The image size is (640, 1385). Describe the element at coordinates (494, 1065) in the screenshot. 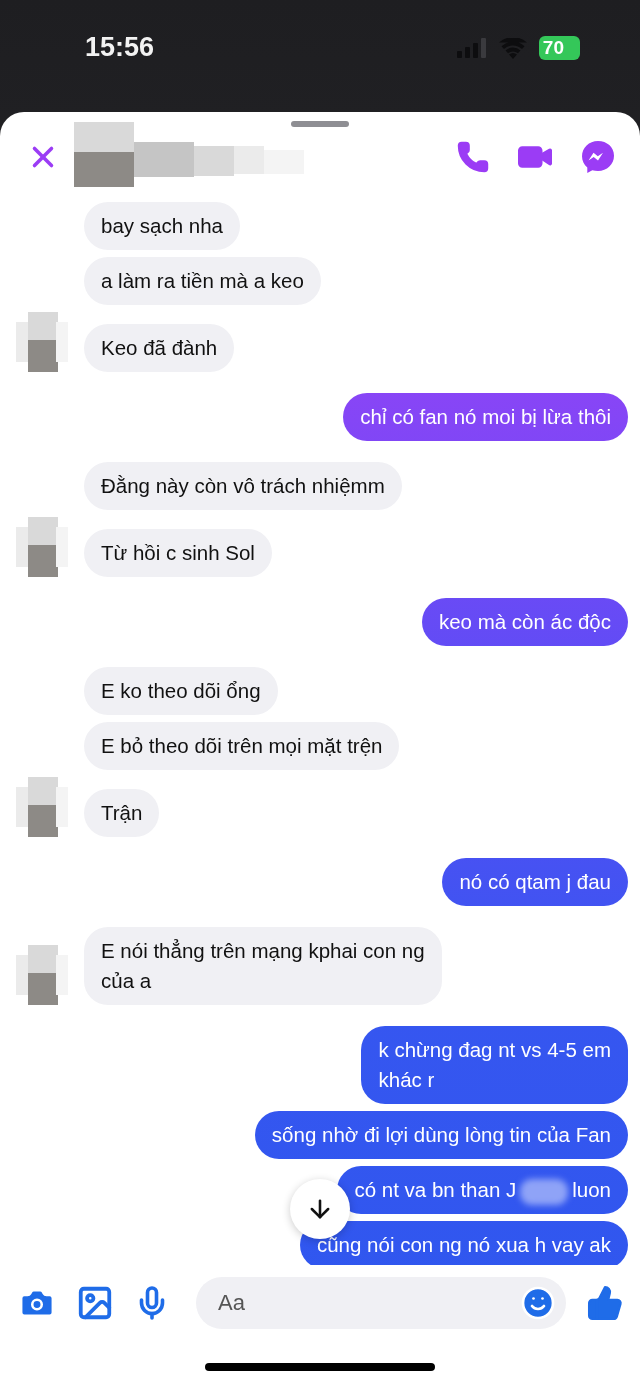

I see `sent-message: k chừng đag nt vs 4-5 em khác r` at that location.